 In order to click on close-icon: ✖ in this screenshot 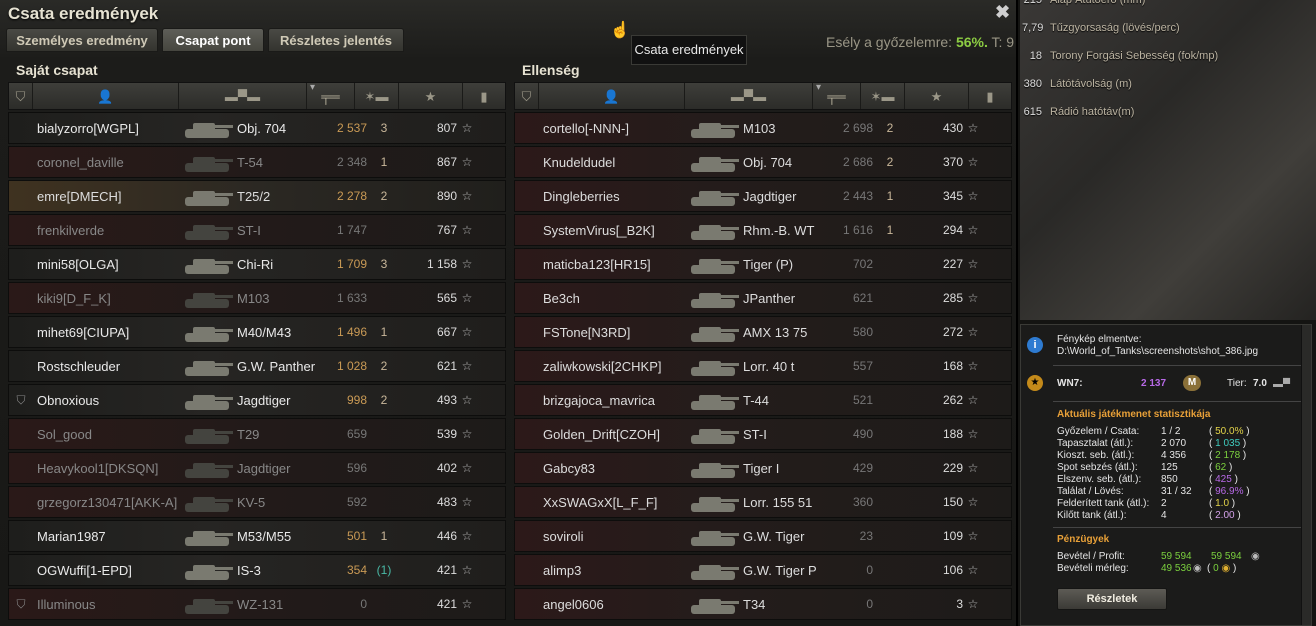, I will do `click(1002, 12)`.